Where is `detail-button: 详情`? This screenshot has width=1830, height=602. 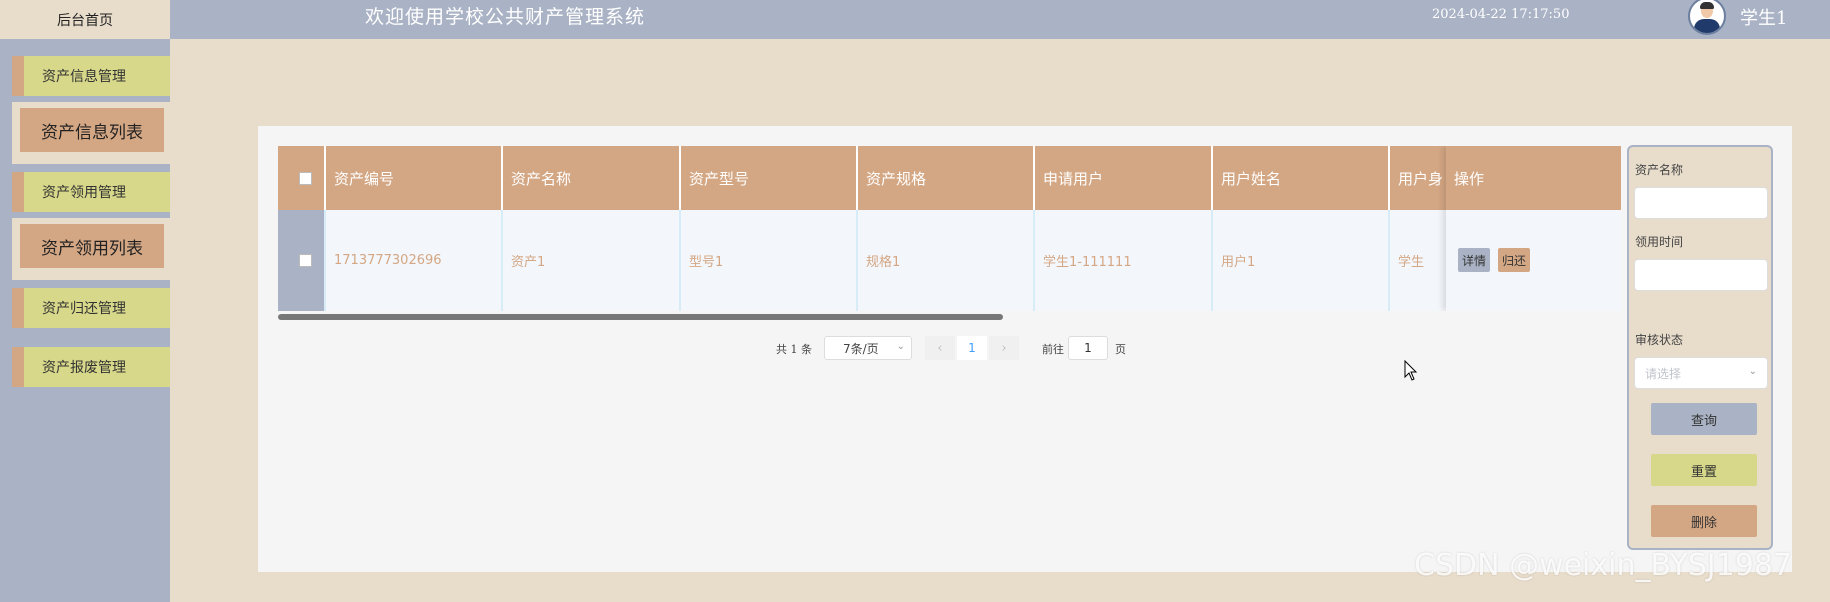 detail-button: 详情 is located at coordinates (1474, 260).